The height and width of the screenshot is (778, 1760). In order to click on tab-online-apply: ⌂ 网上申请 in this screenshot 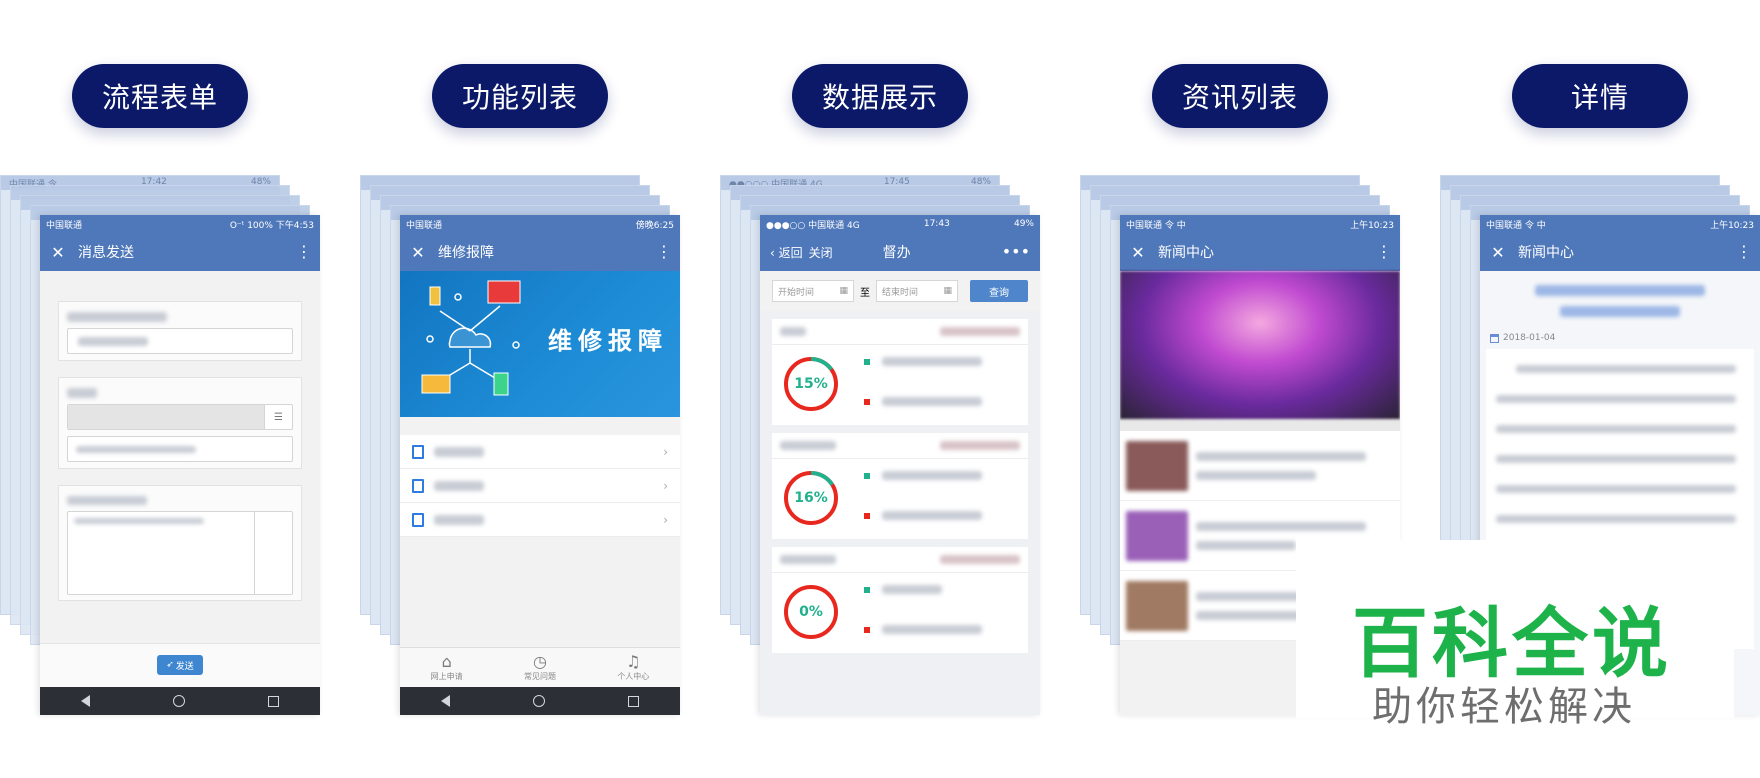, I will do `click(447, 667)`.